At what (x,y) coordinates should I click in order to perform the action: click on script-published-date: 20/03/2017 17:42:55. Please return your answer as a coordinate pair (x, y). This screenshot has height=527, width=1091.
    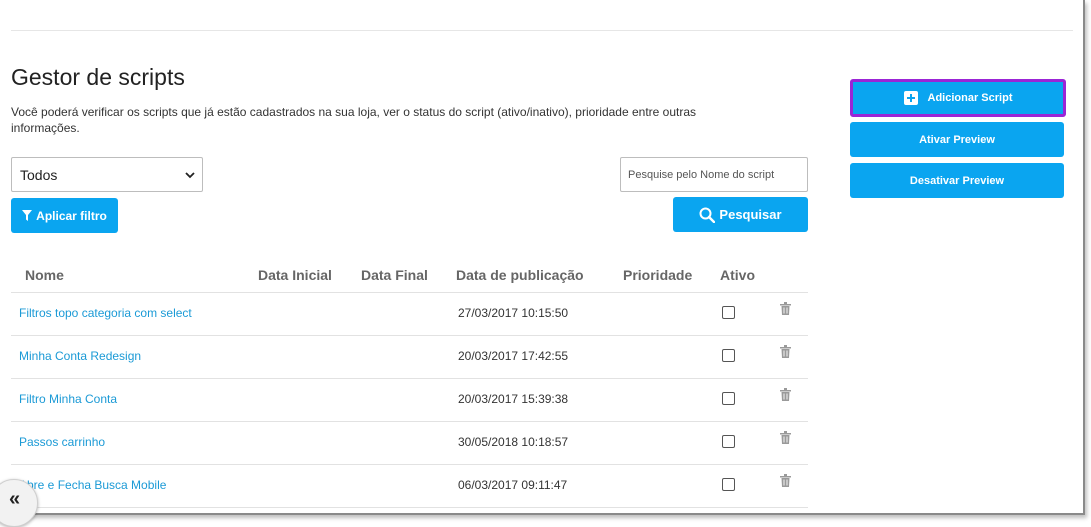
    Looking at the image, I should click on (513, 356).